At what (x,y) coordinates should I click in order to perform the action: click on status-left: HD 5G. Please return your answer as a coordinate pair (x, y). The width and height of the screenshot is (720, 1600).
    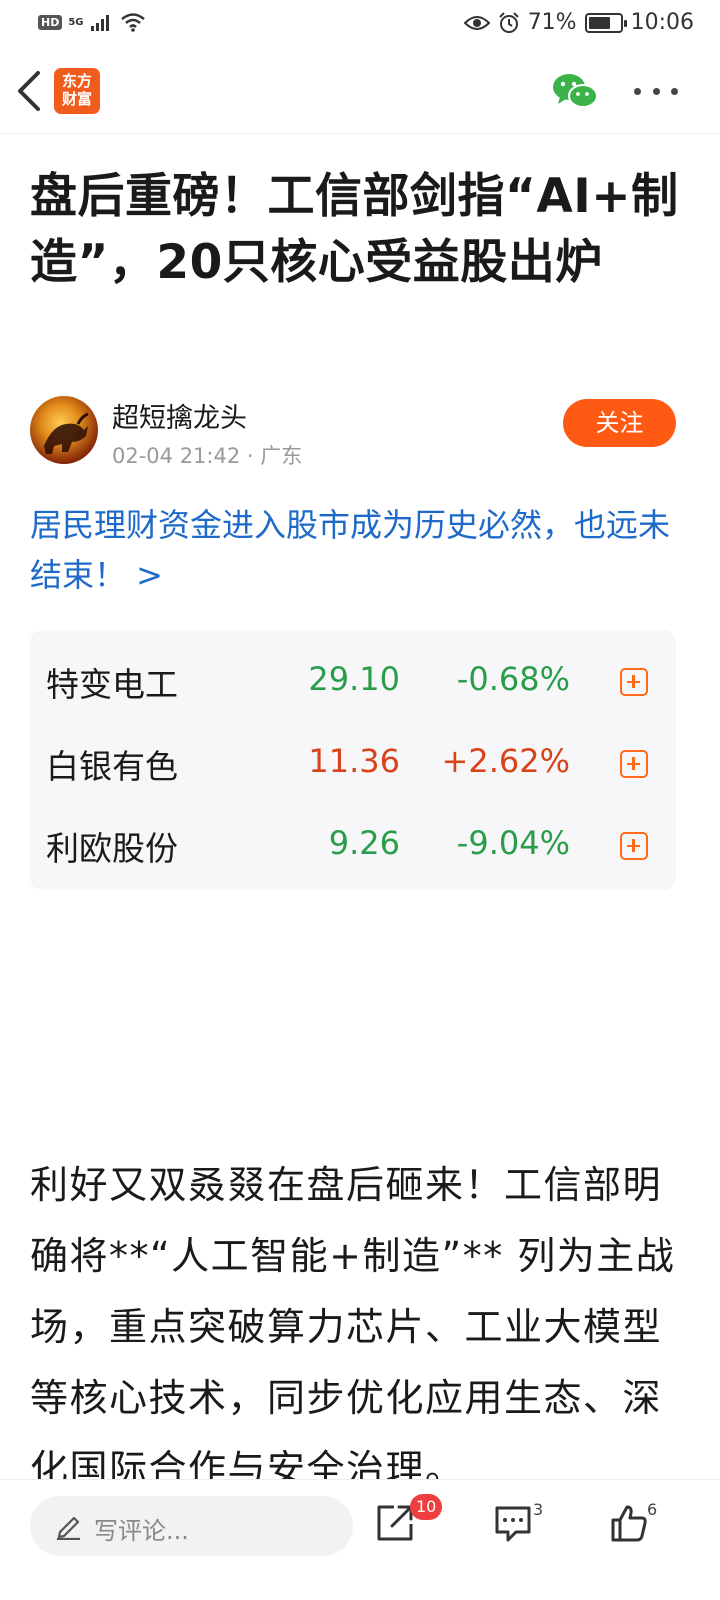
    Looking at the image, I should click on (92, 22).